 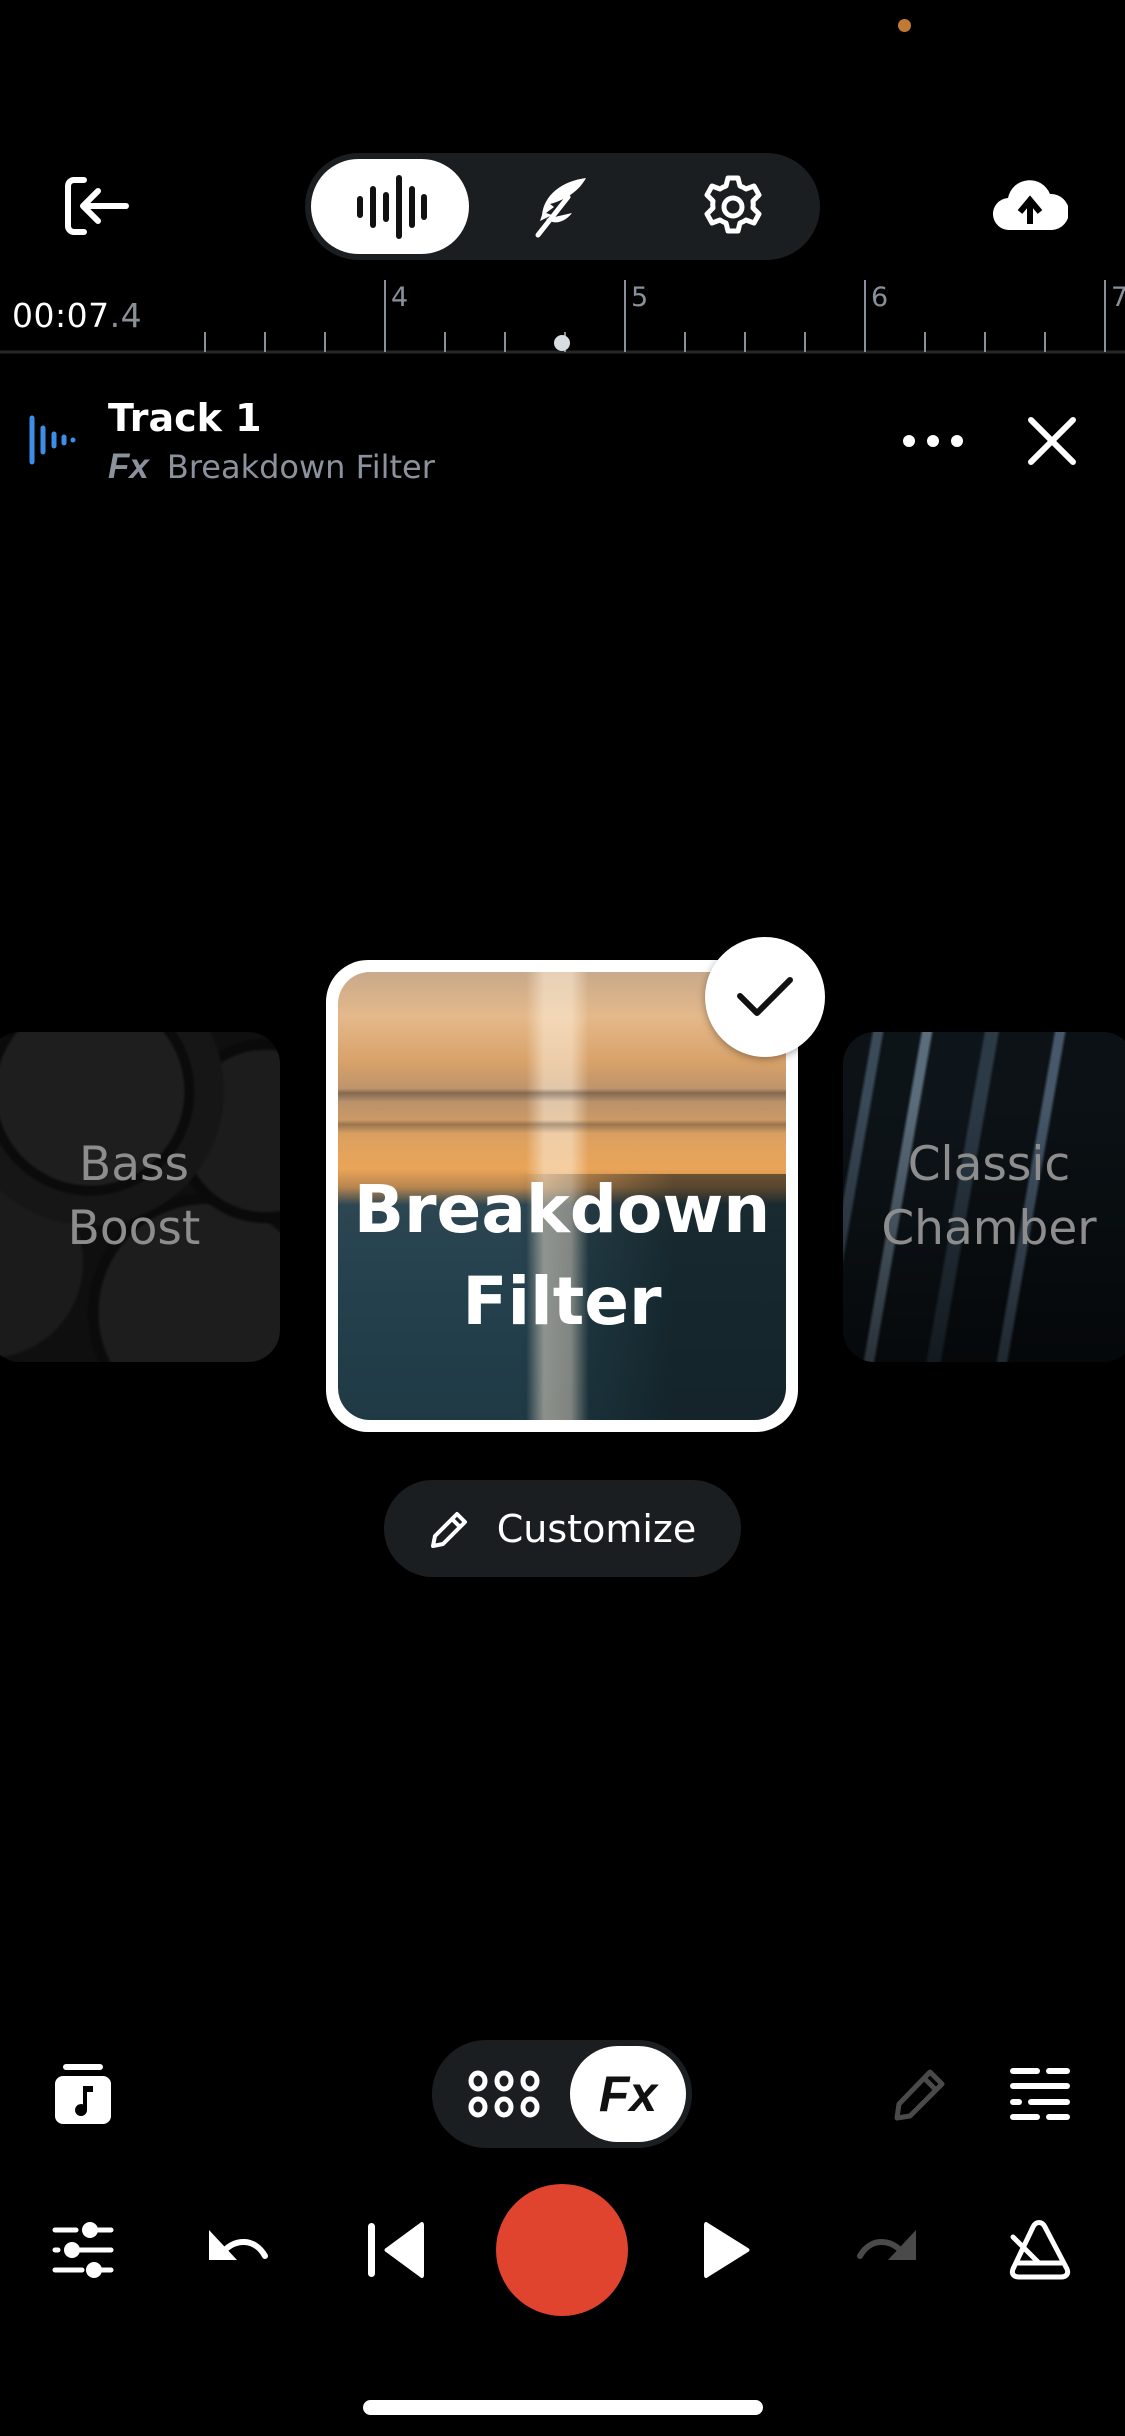 I want to click on more-icon, so click(x=933, y=441).